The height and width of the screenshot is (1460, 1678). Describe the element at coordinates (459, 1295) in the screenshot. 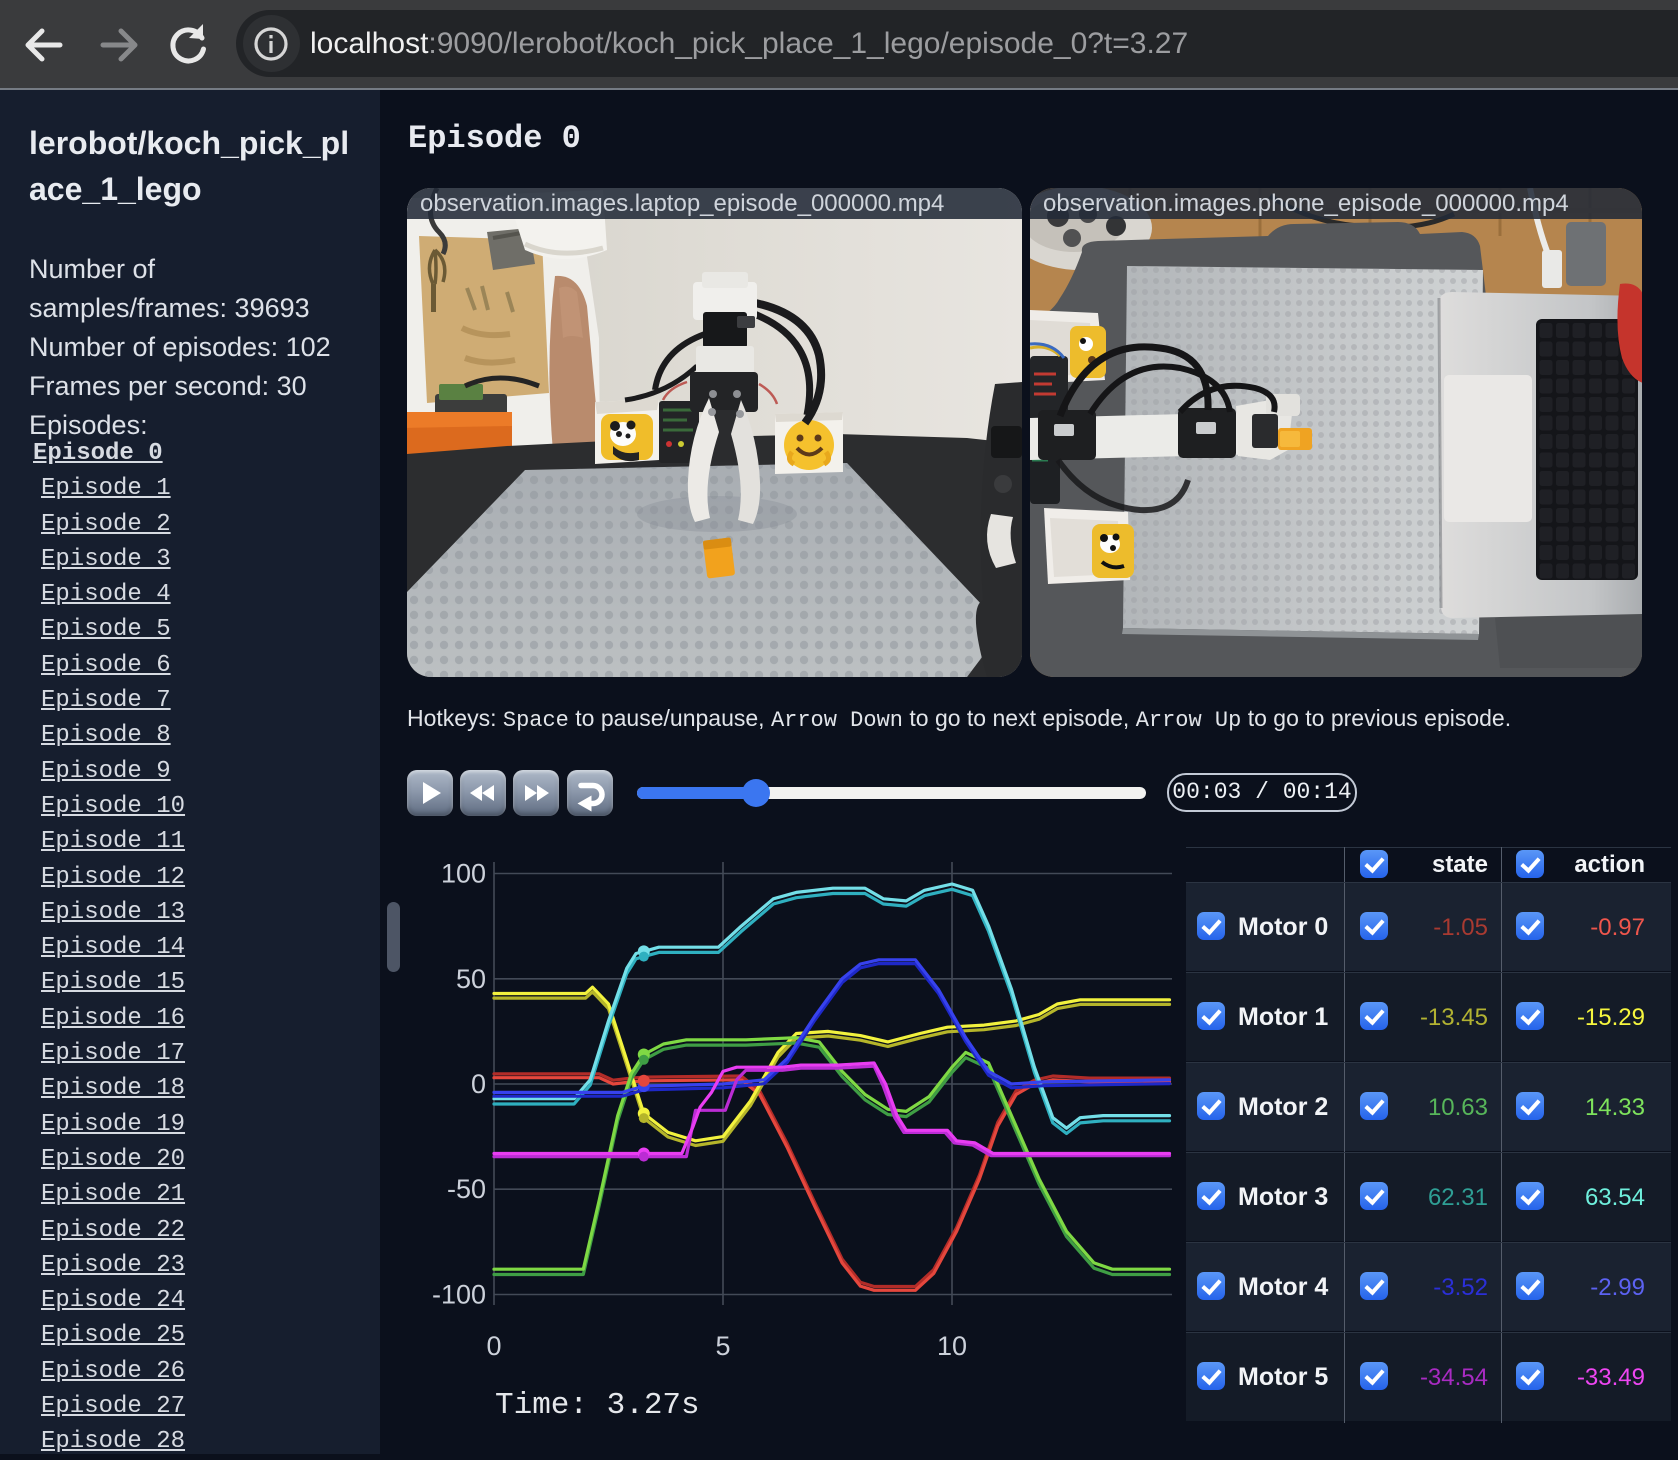

I see `svg-text: -100` at that location.